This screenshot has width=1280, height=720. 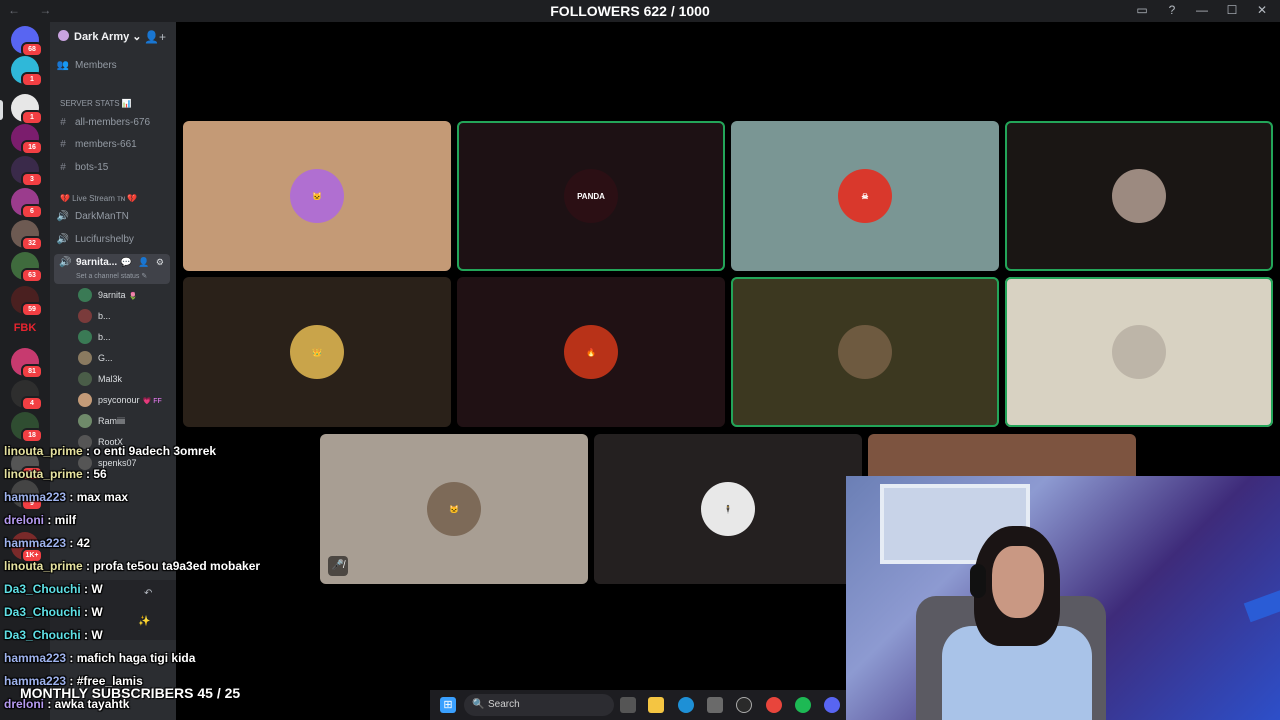 I want to click on direct-messages-icon: 68, so click(x=27, y=41).